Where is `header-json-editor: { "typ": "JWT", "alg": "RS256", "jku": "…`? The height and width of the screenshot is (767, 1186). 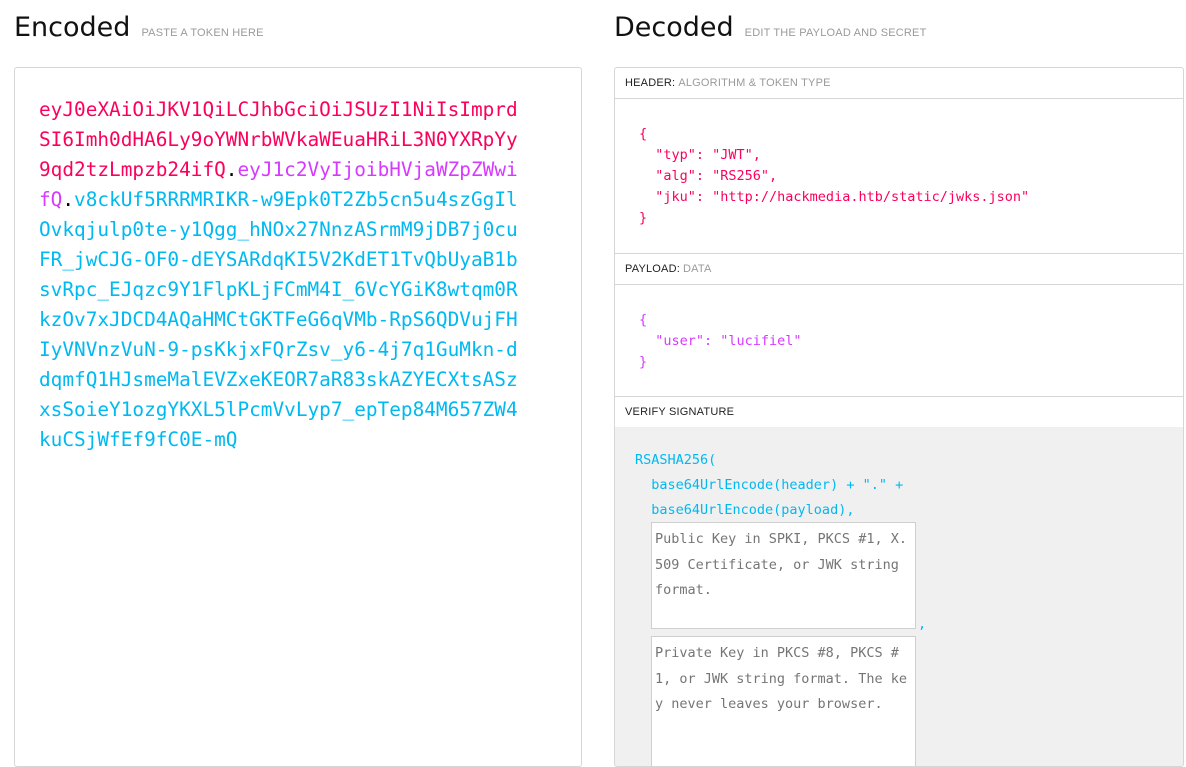 header-json-editor: { "typ": "JWT", "alg": "RS256", "jku": "… is located at coordinates (834, 176).